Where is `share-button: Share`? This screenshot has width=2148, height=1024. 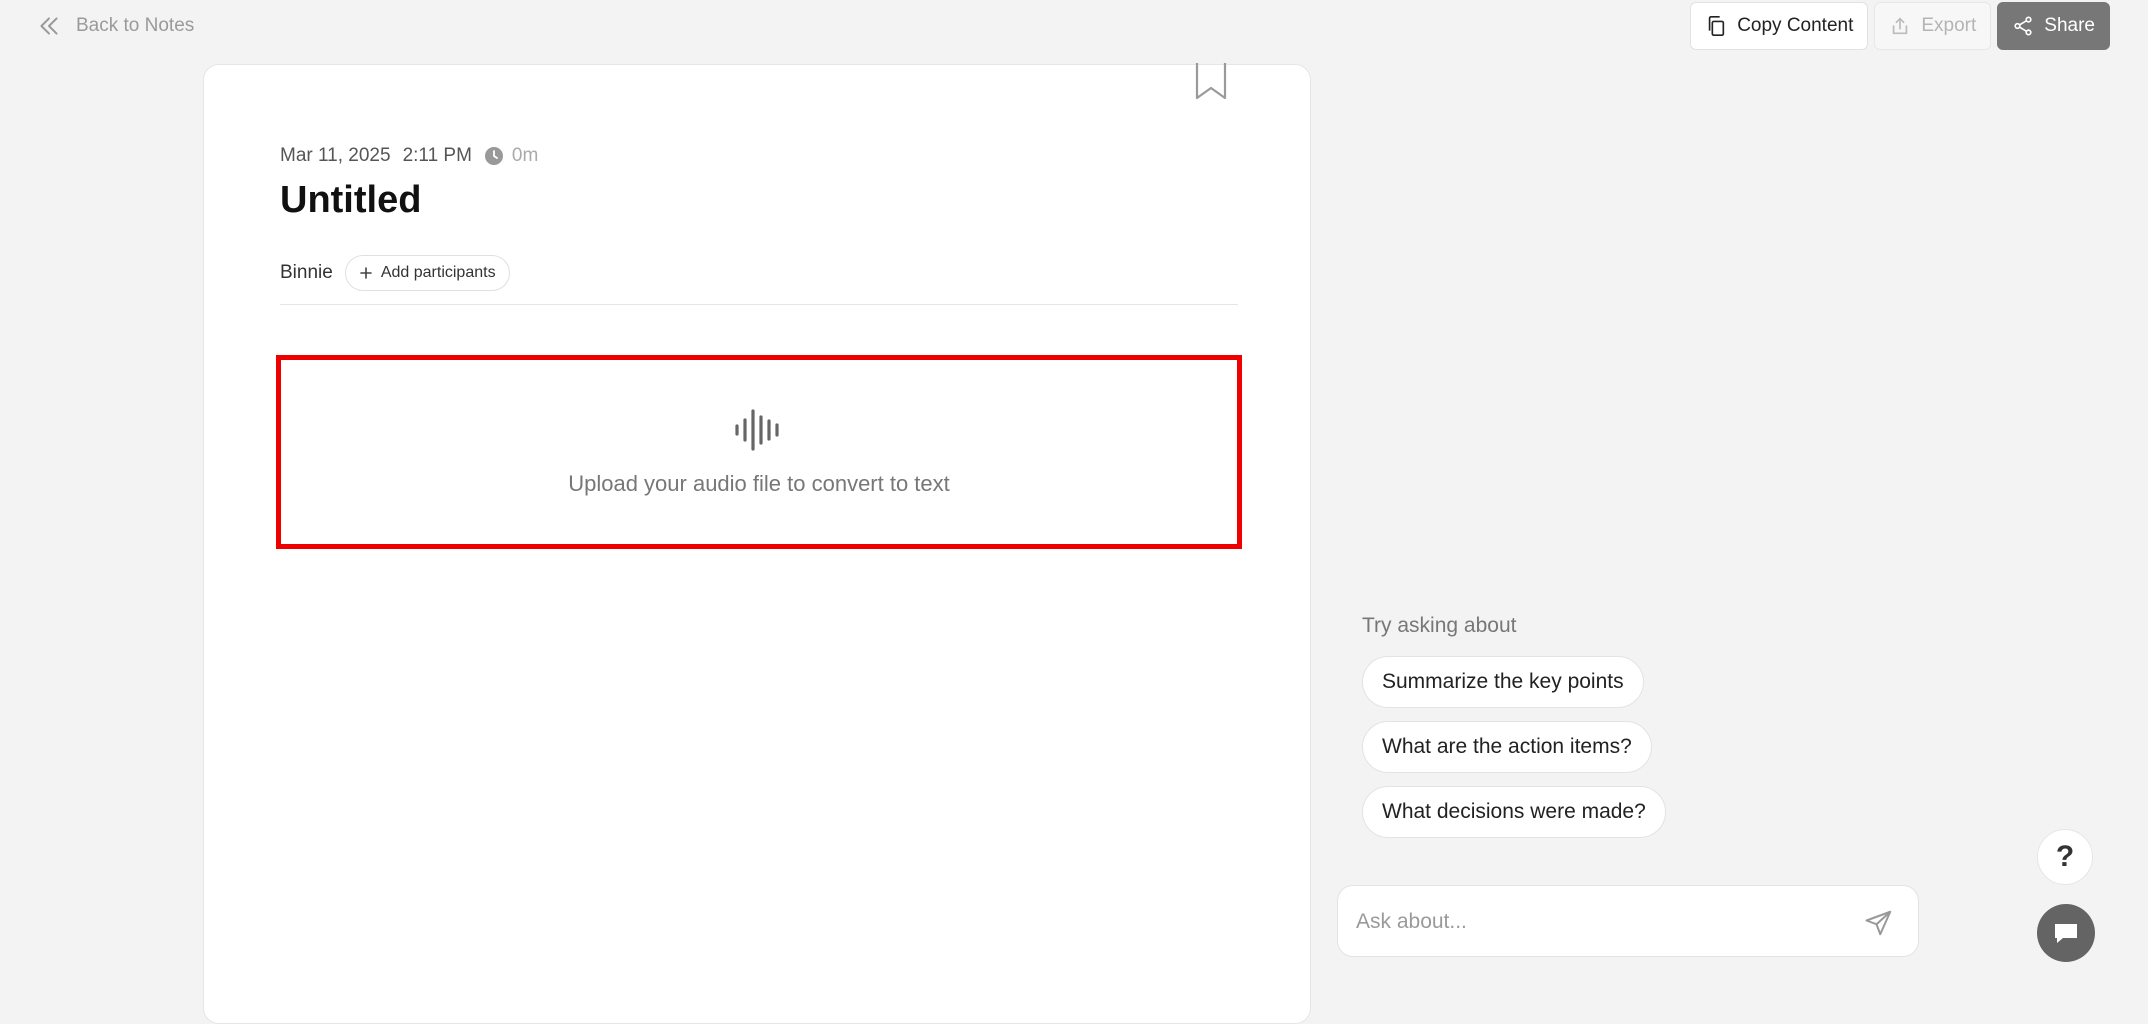
share-button: Share is located at coordinates (2053, 26).